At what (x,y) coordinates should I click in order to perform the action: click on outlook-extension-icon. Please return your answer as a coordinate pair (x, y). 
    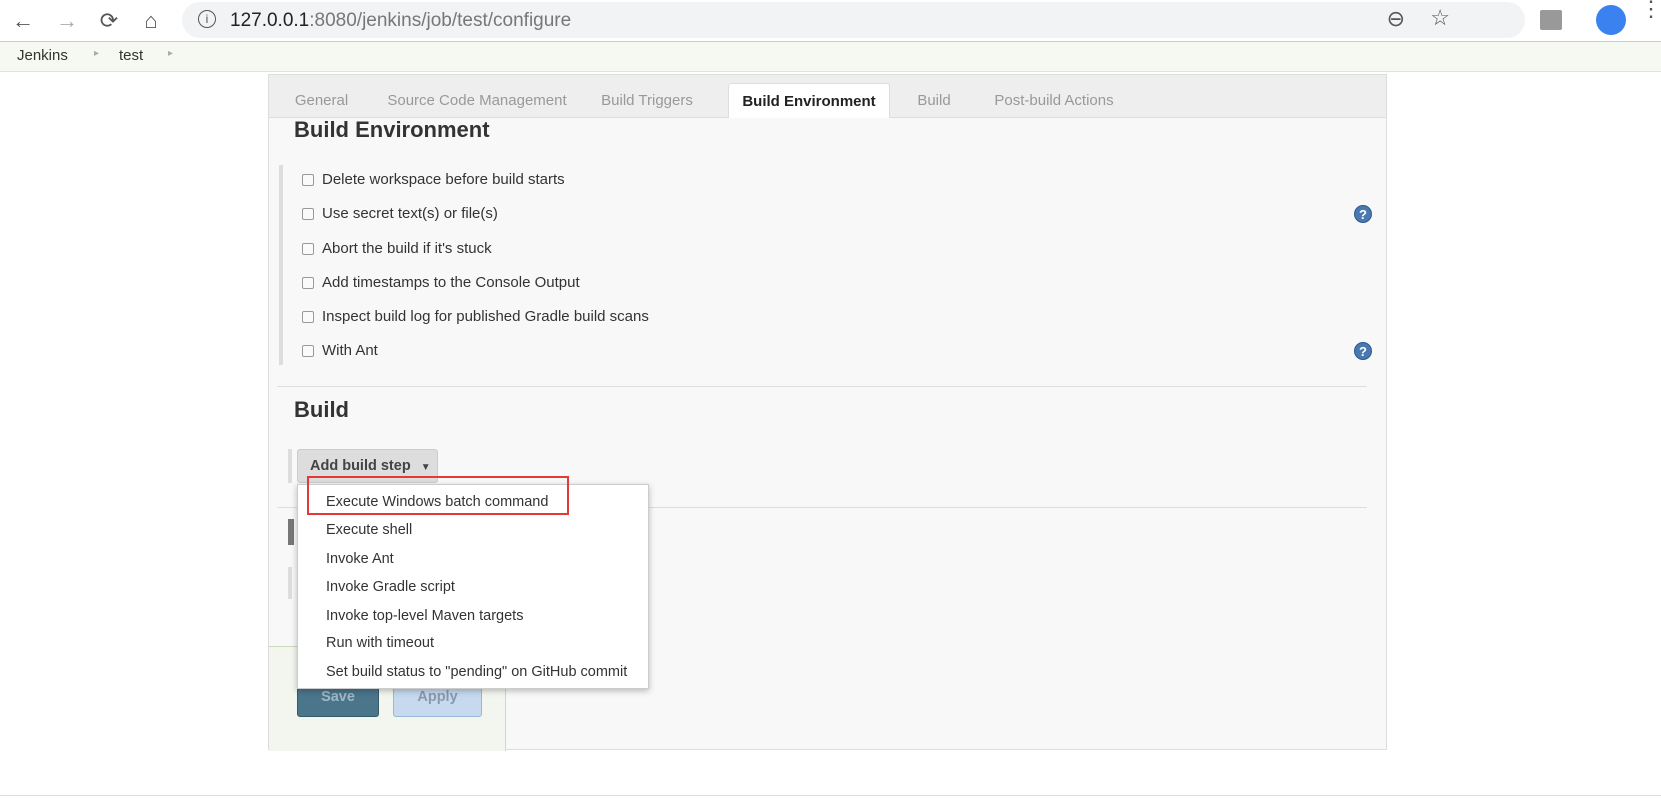
    Looking at the image, I should click on (1551, 20).